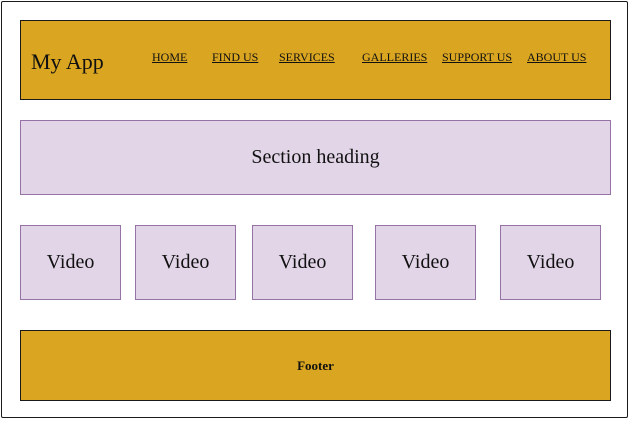 This screenshot has width=631, height=421. Describe the element at coordinates (556, 57) in the screenshot. I see `nav-link-about-us: ABOUT US` at that location.